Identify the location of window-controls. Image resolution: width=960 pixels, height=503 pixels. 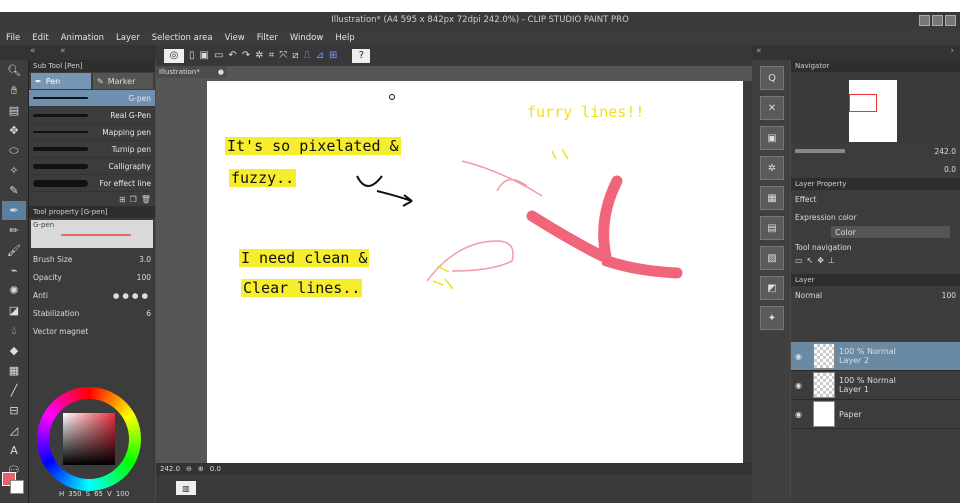
(937, 20).